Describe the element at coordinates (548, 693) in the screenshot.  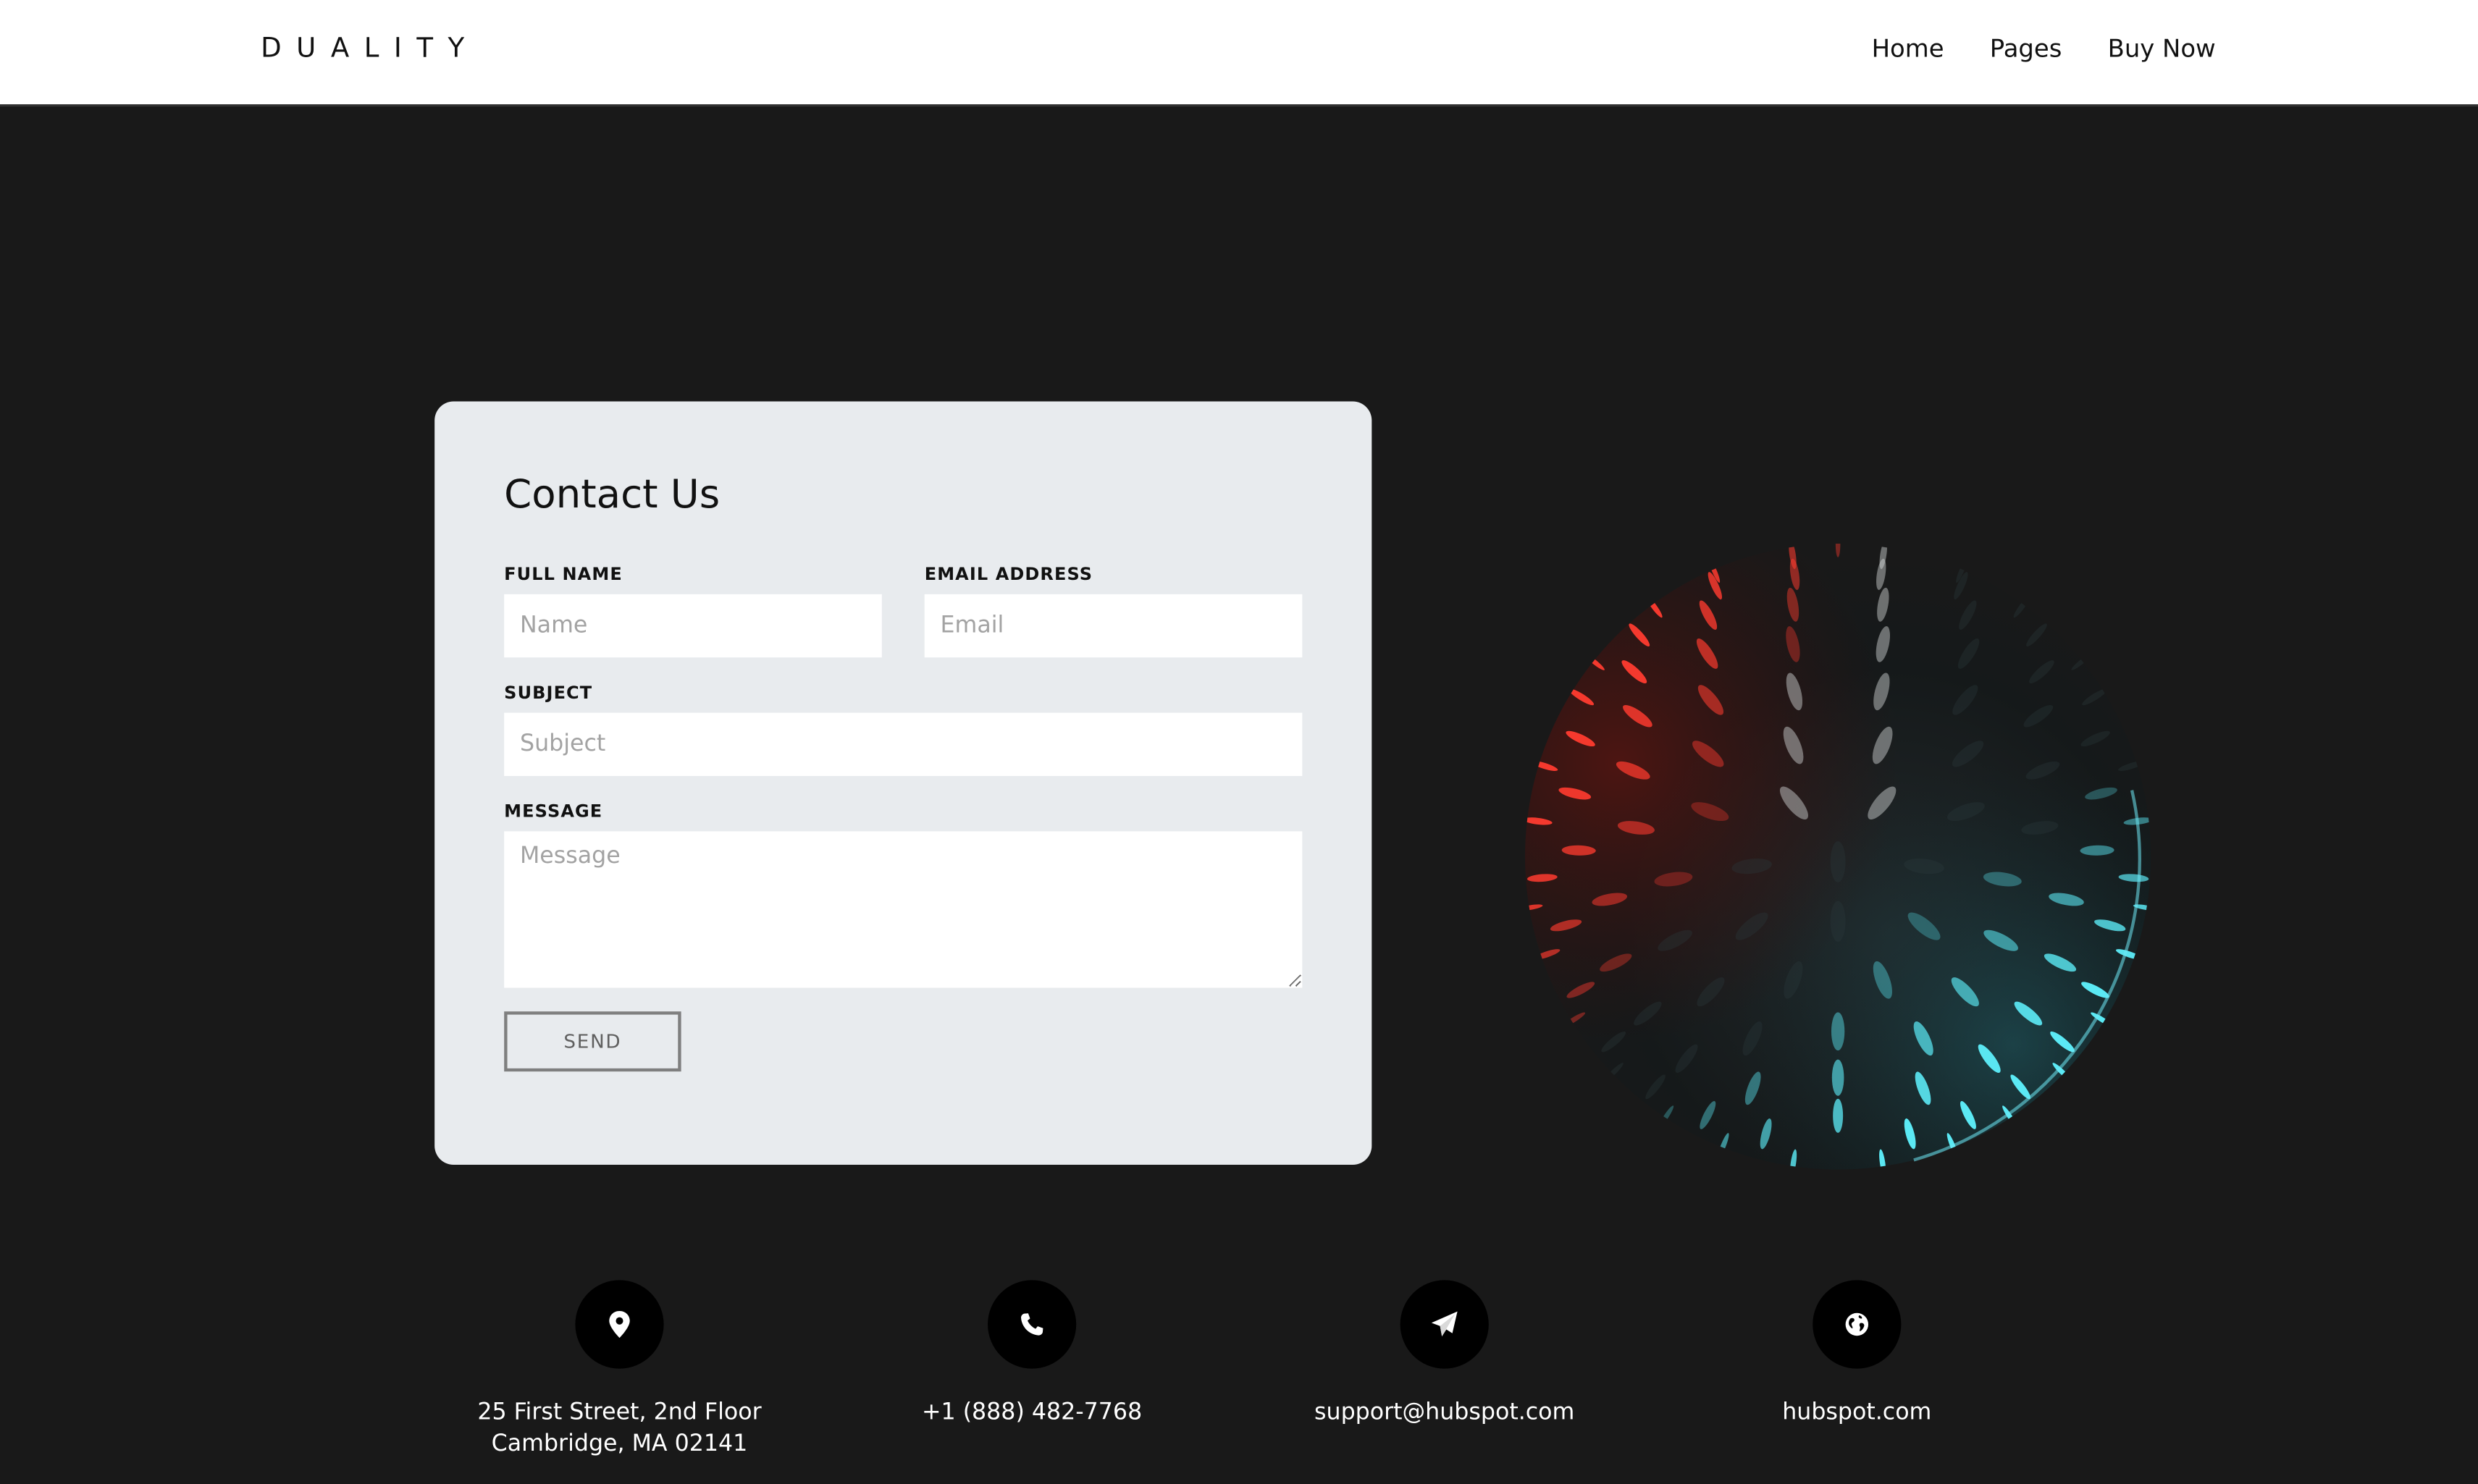
I see `subject-label: SUBJECT` at that location.